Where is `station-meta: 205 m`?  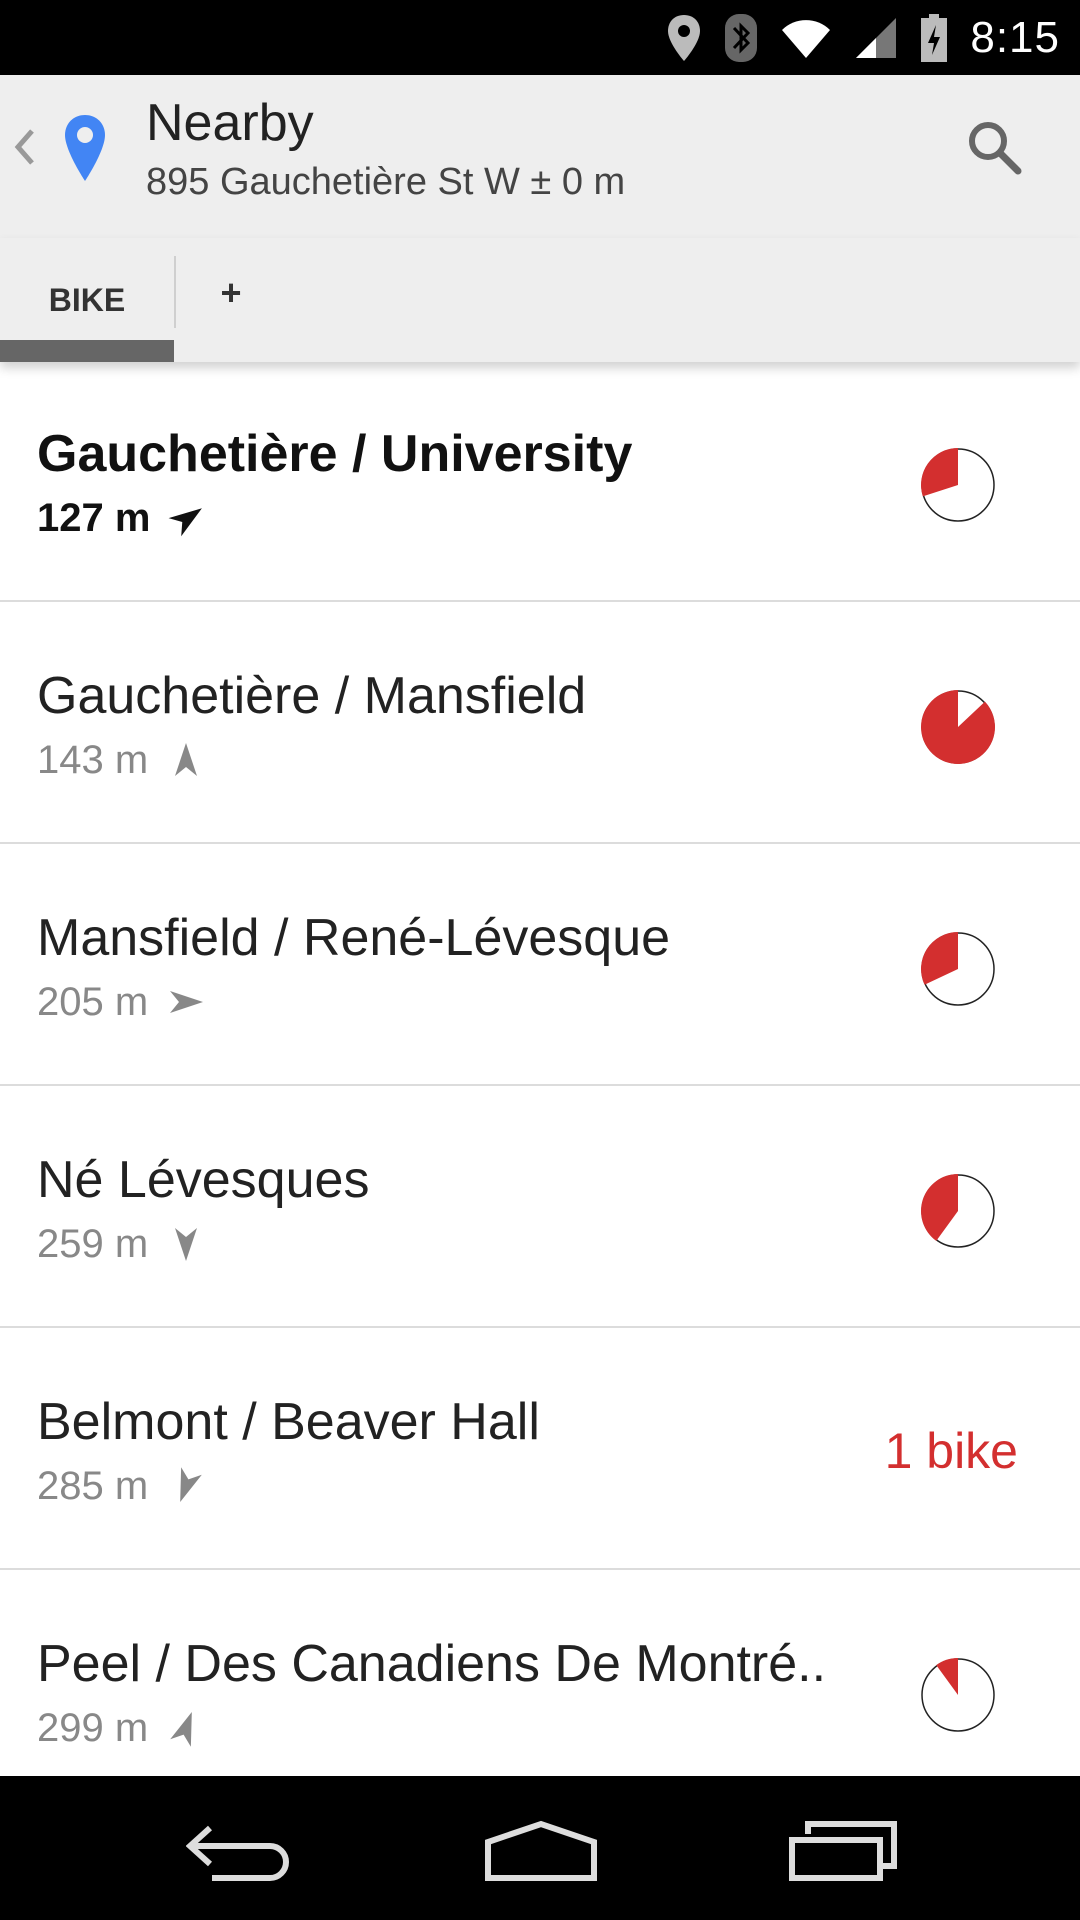
station-meta: 205 m is located at coordinates (121, 1002).